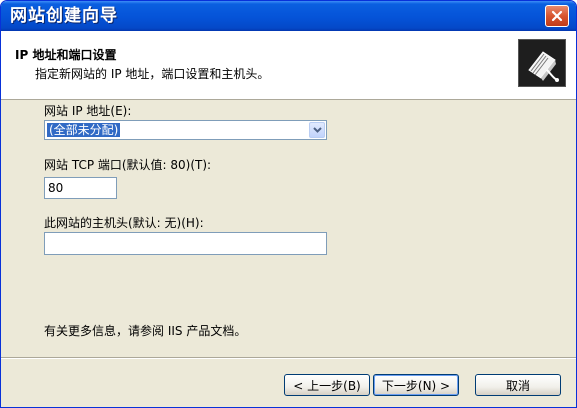 This screenshot has width=577, height=408. What do you see at coordinates (185, 243) in the screenshot?
I see `host-header-input` at bounding box center [185, 243].